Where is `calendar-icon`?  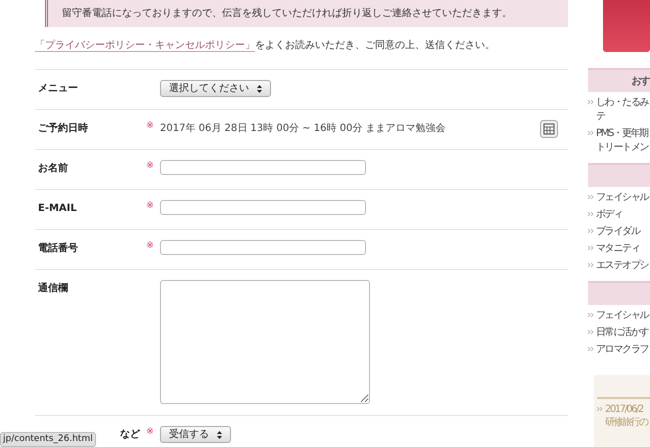 calendar-icon is located at coordinates (549, 129).